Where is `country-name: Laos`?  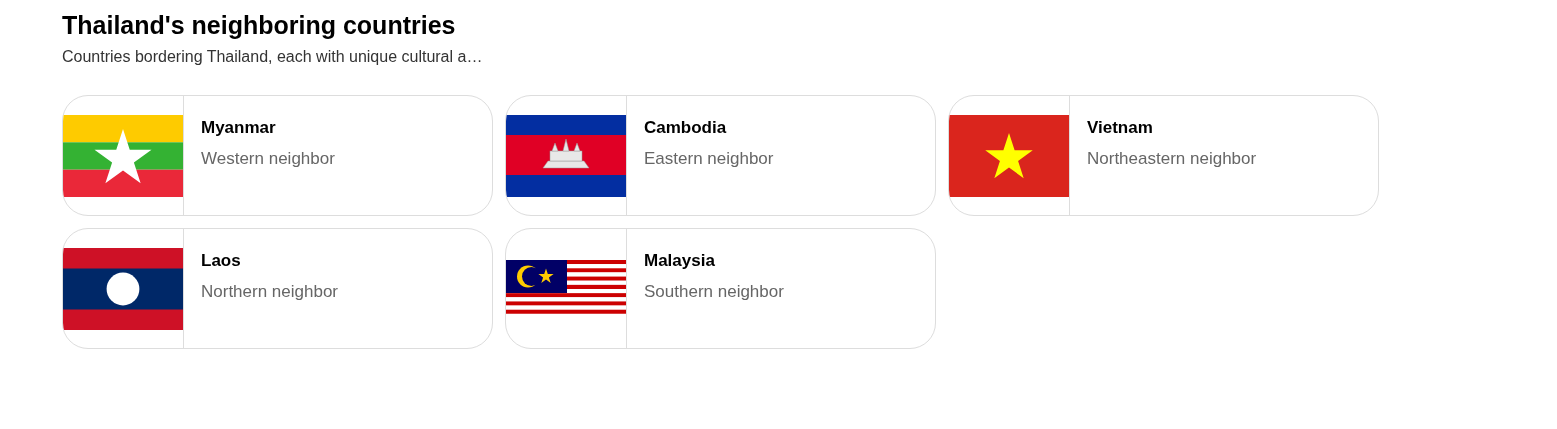
country-name: Laos is located at coordinates (221, 261).